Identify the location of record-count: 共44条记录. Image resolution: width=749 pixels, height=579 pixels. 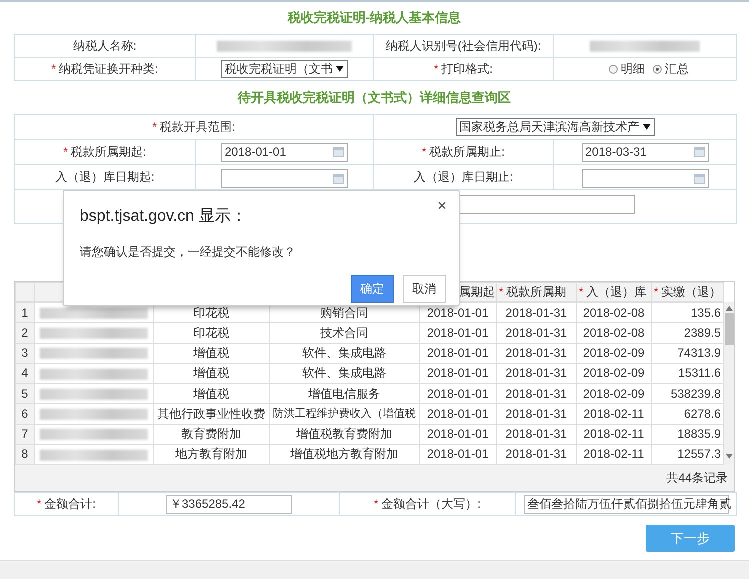
(697, 478).